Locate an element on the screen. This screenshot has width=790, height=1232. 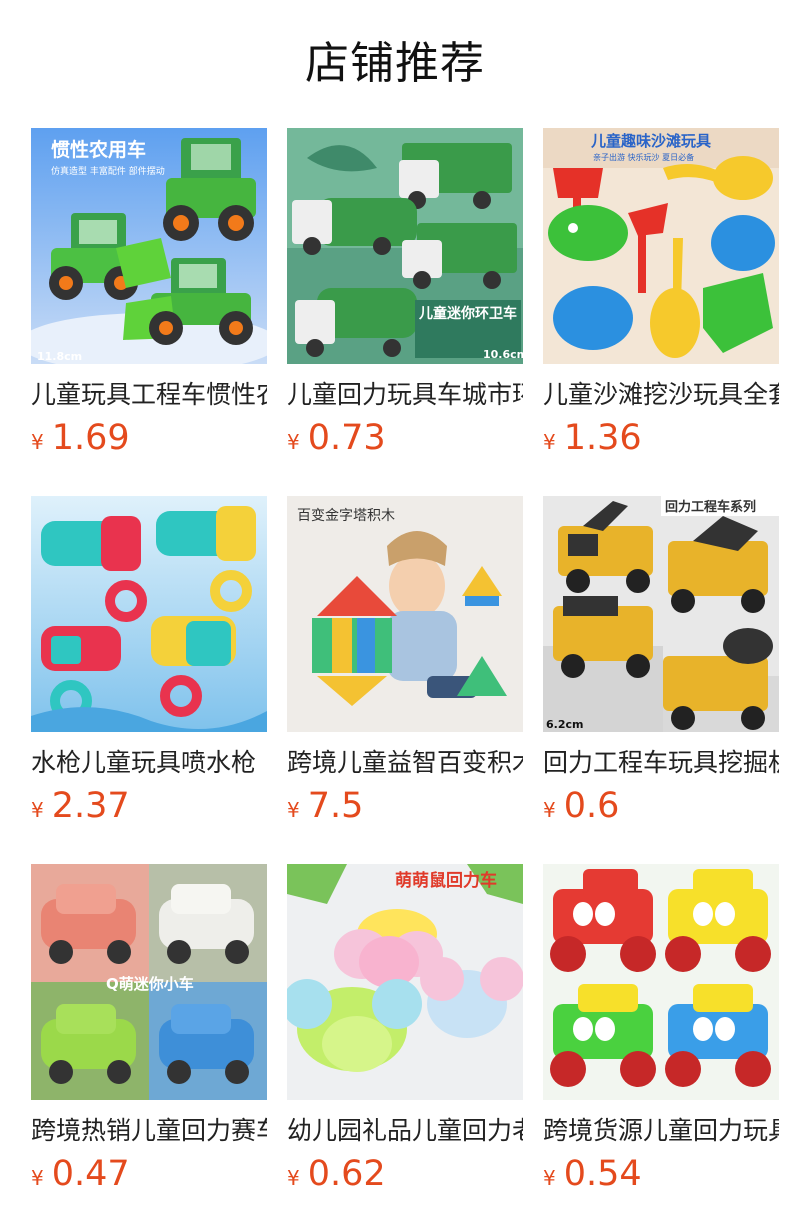
price-value: 0.54 is located at coordinates (602, 1174).